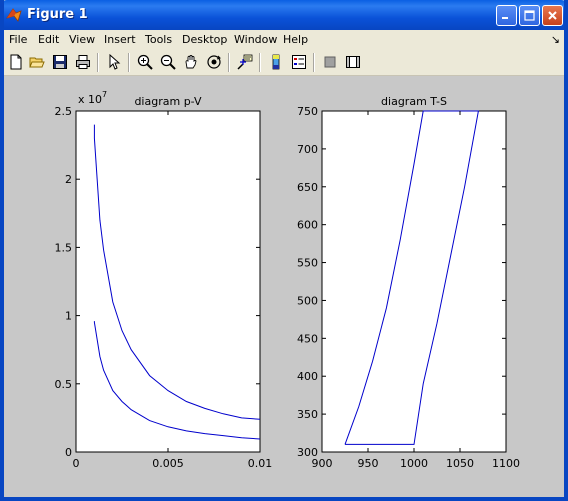  I want to click on y-tick-label: 2.5, so click(64, 111).